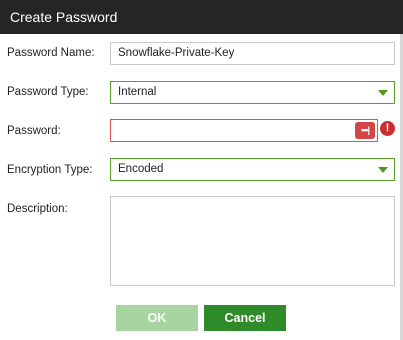 The width and height of the screenshot is (403, 340). What do you see at coordinates (201, 17) in the screenshot?
I see `dialog-title: Create Password` at bounding box center [201, 17].